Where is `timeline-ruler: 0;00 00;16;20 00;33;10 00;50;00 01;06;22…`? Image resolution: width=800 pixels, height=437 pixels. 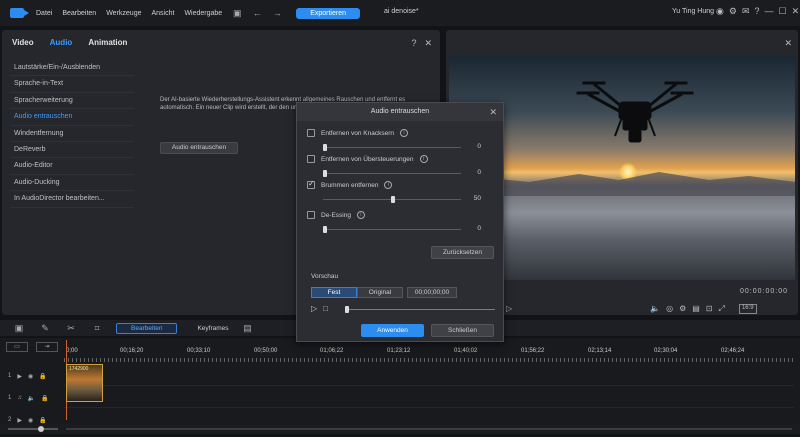 timeline-ruler: 0;00 00;16;20 00;33;10 00;50;00 01;06;22… is located at coordinates (429, 354).